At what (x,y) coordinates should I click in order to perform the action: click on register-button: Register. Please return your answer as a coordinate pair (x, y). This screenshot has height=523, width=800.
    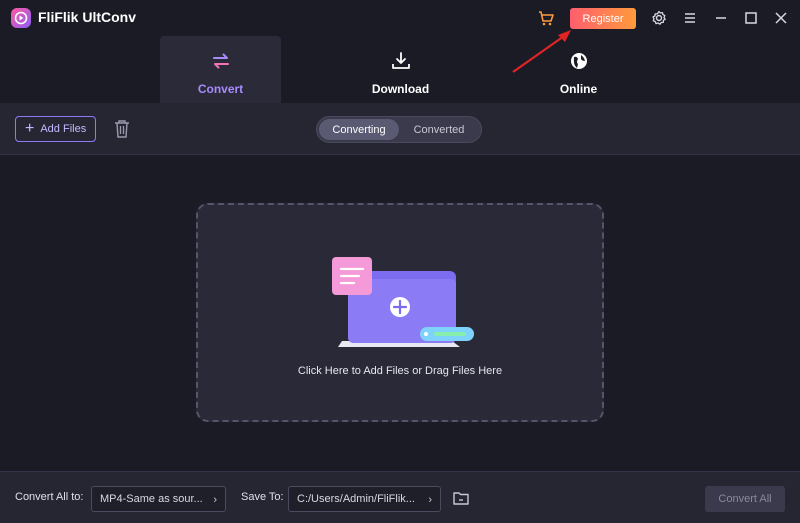
    Looking at the image, I should click on (603, 18).